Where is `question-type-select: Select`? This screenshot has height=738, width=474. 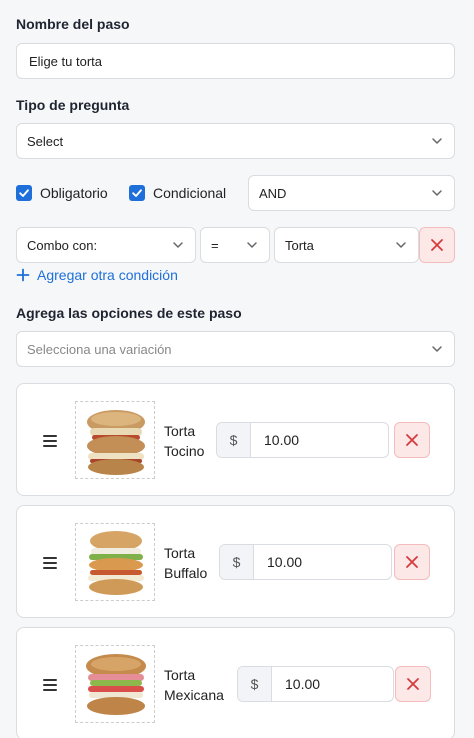 question-type-select: Select is located at coordinates (235, 141).